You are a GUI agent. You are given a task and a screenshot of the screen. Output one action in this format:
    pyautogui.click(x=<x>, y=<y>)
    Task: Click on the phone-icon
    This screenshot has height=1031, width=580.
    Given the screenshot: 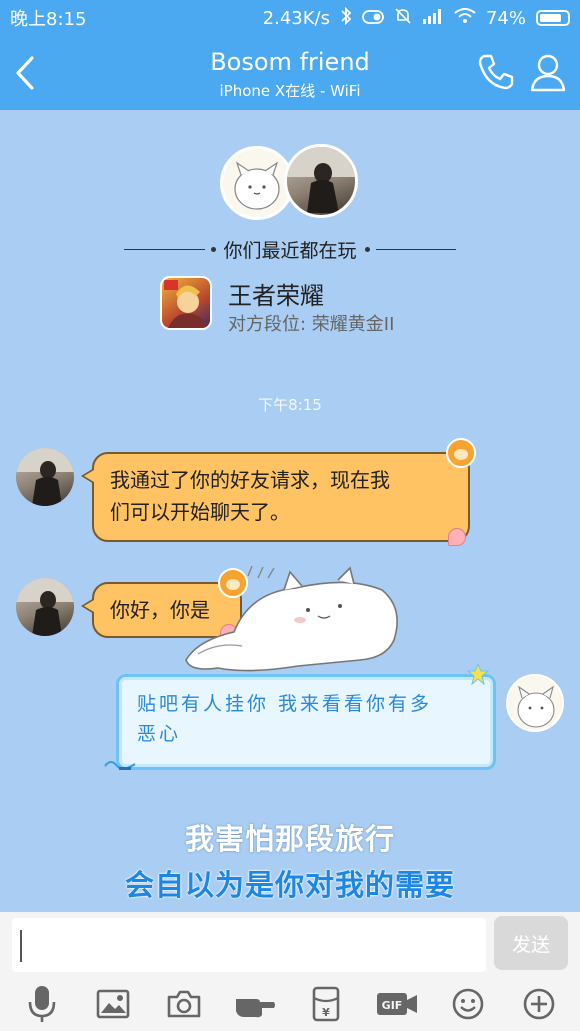 What is the action you would take?
    pyautogui.click(x=496, y=72)
    